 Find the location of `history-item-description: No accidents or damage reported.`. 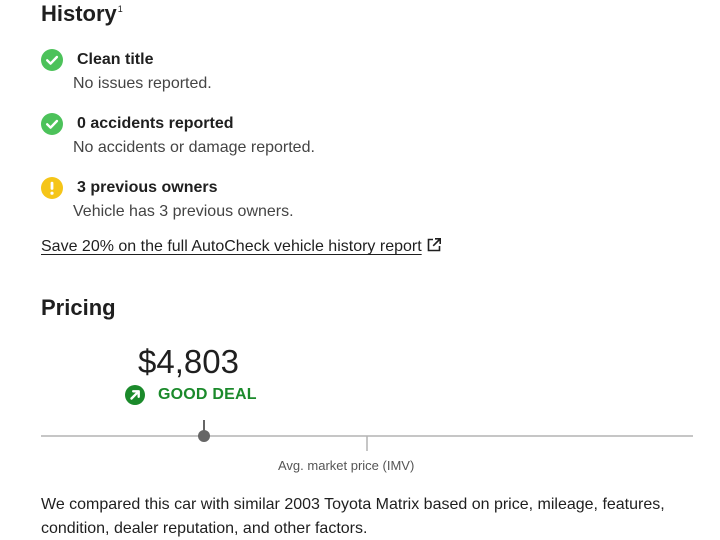

history-item-description: No accidents or damage reported. is located at coordinates (194, 147).